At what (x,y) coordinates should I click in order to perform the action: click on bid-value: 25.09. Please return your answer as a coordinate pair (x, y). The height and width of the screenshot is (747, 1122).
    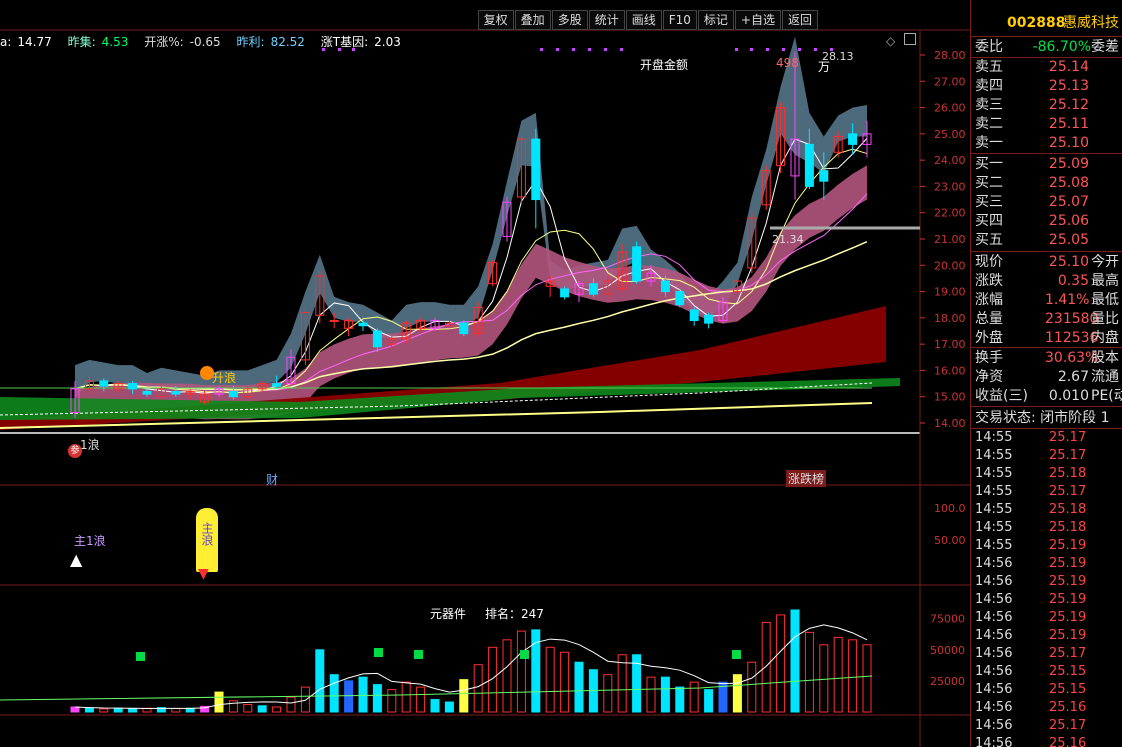
    Looking at the image, I should click on (1068, 164).